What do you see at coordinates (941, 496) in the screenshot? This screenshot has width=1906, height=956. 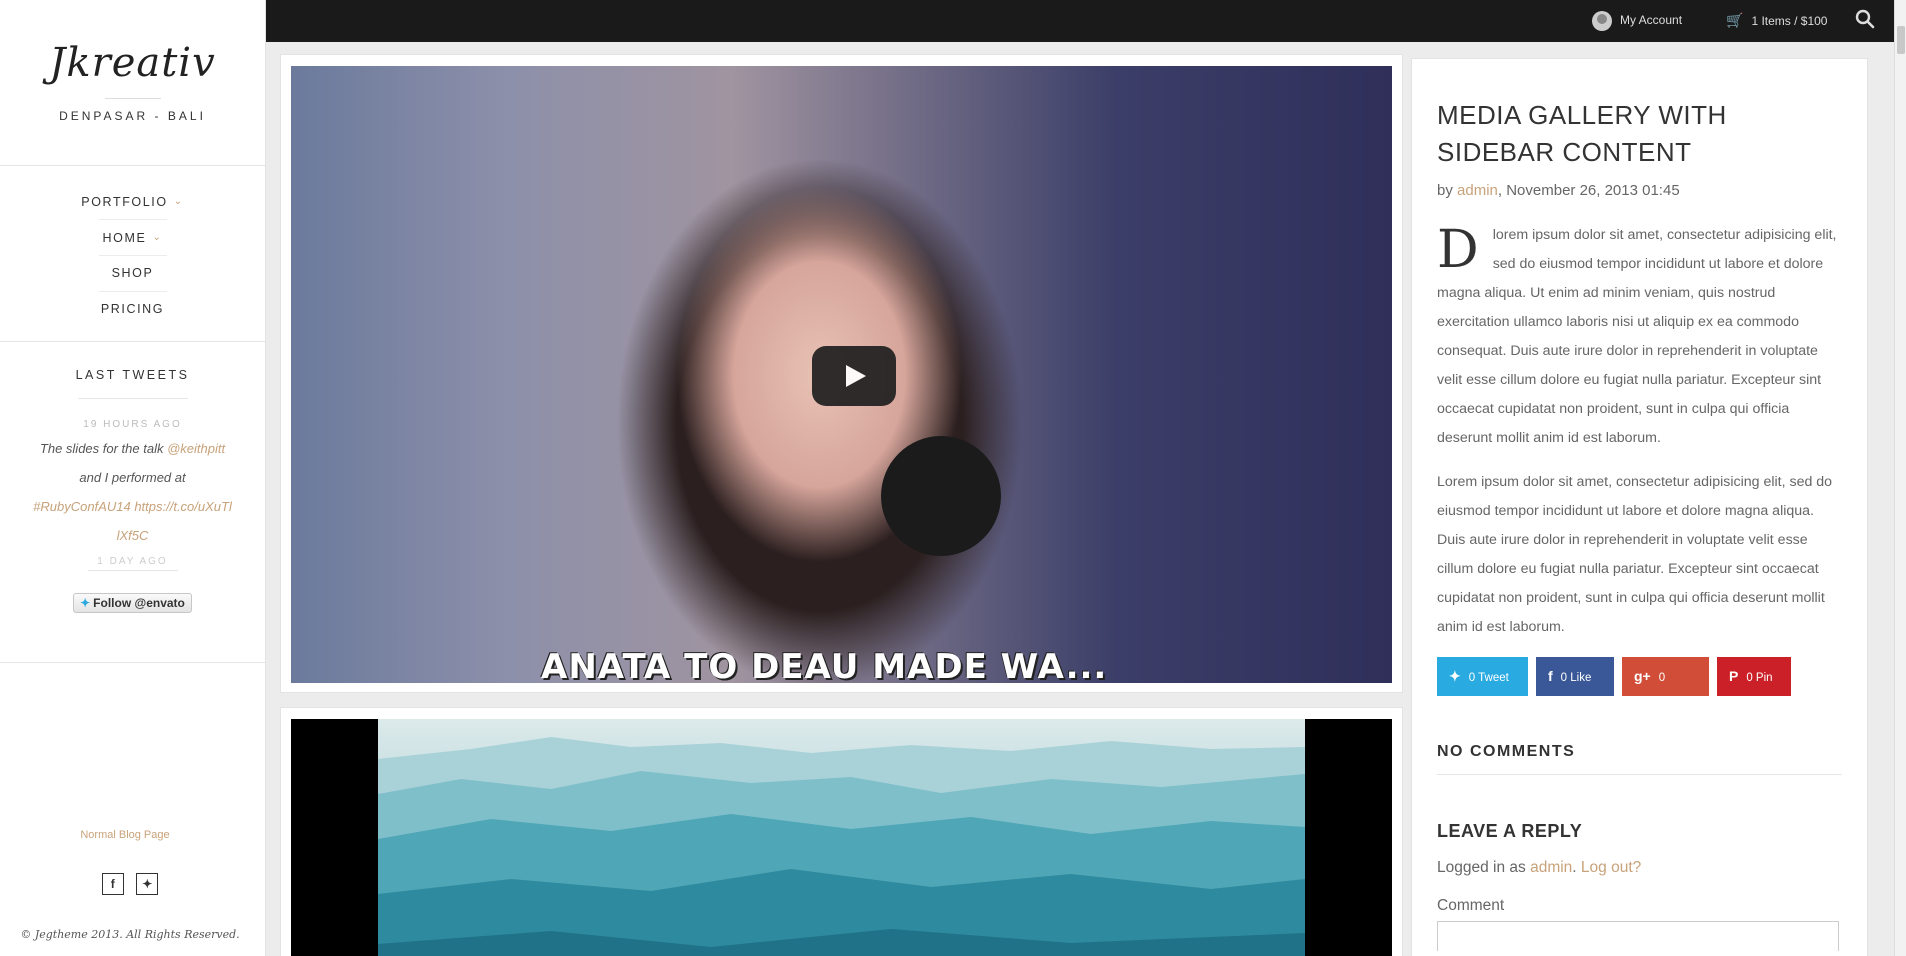 I see `video-frame-detail` at bounding box center [941, 496].